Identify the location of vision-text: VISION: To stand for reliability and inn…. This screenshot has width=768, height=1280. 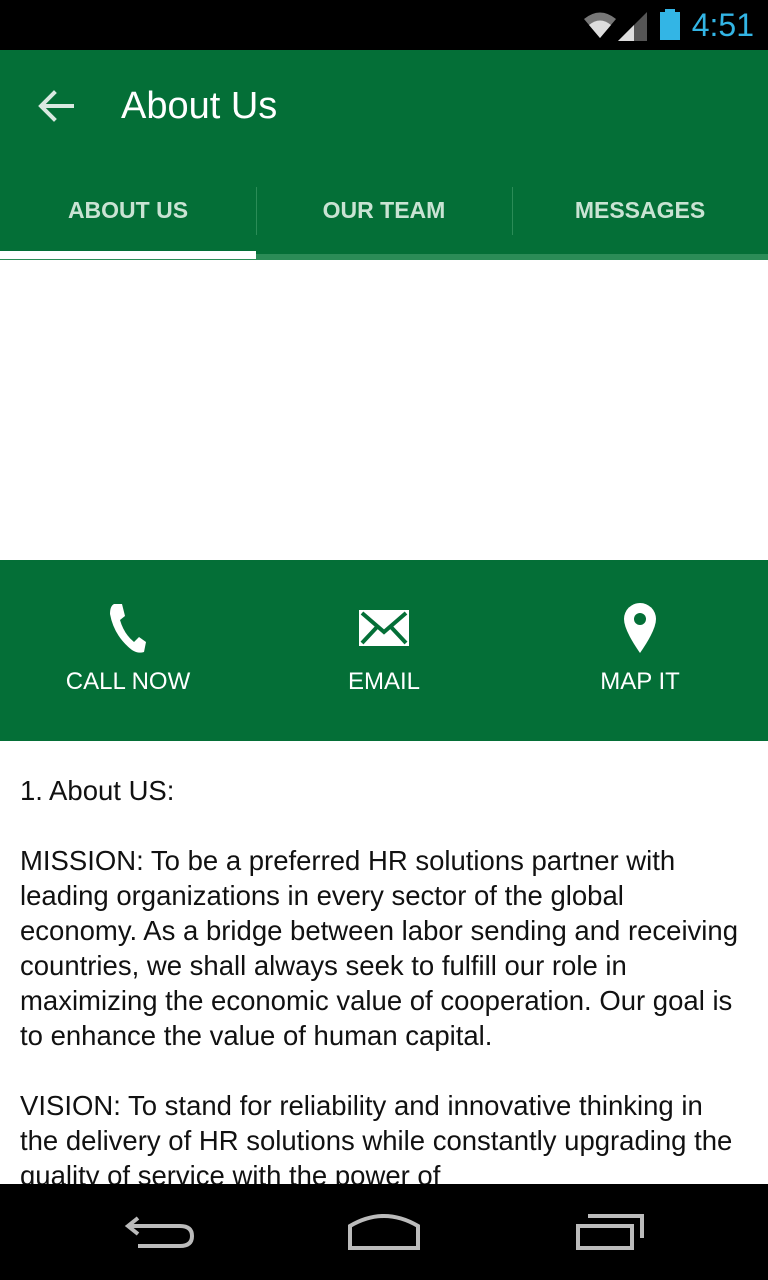
(376, 1137).